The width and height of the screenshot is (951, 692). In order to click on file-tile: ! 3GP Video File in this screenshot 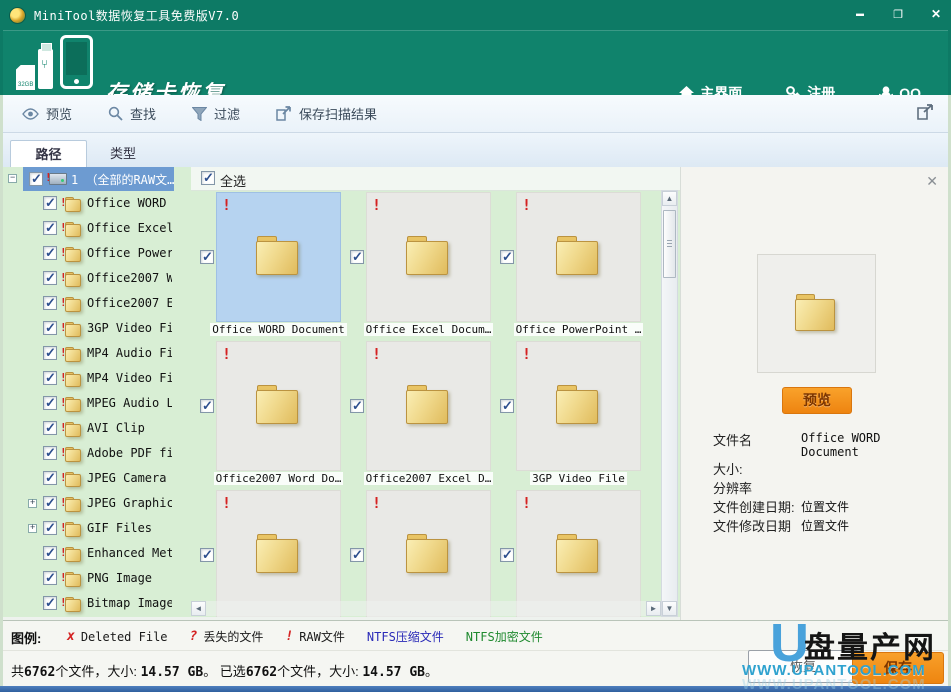, I will do `click(570, 413)`.